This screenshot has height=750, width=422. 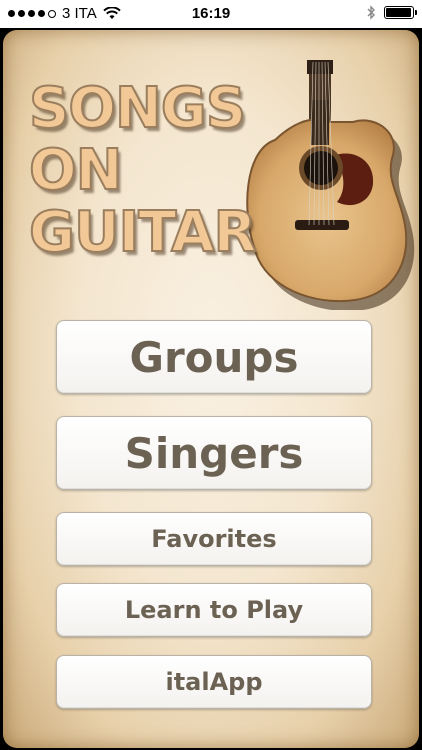 I want to click on title-line-songs: SONGS, so click(x=137, y=108).